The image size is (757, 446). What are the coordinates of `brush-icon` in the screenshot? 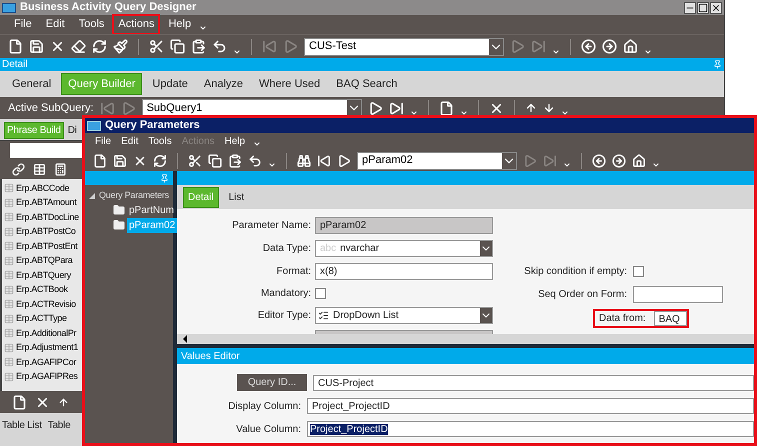 It's located at (120, 46).